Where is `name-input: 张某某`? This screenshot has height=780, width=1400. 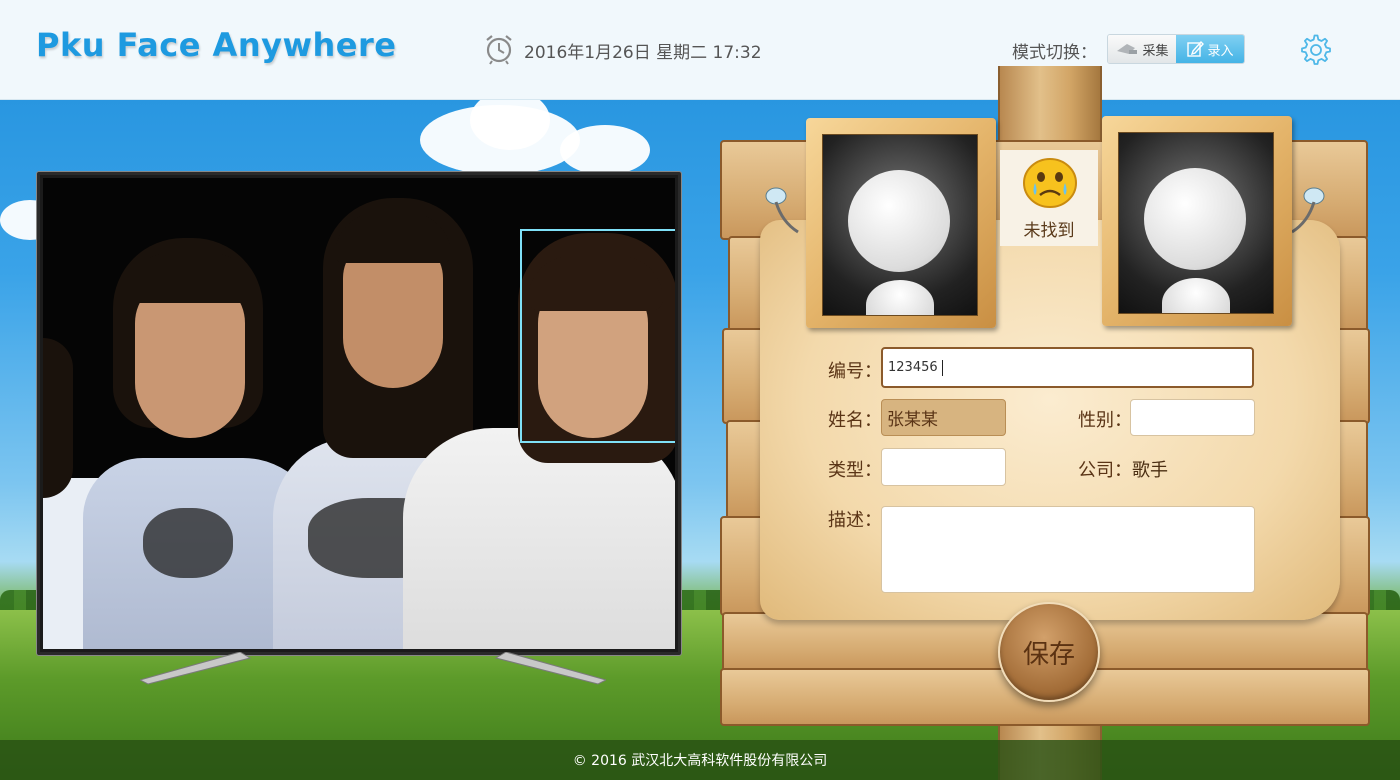
name-input: 张某某 is located at coordinates (943, 417).